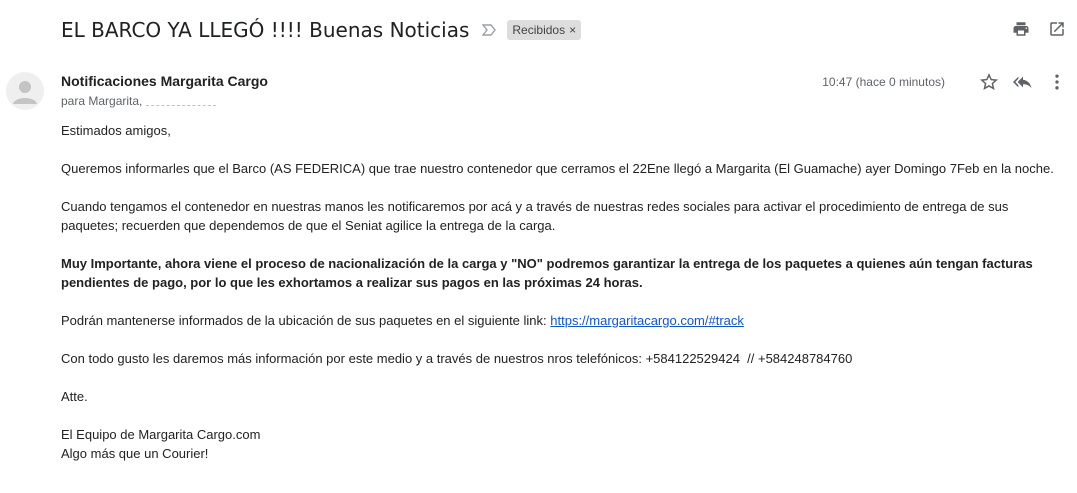 This screenshot has width=1077, height=493. What do you see at coordinates (1057, 82) in the screenshot?
I see `more-vert-icon` at bounding box center [1057, 82].